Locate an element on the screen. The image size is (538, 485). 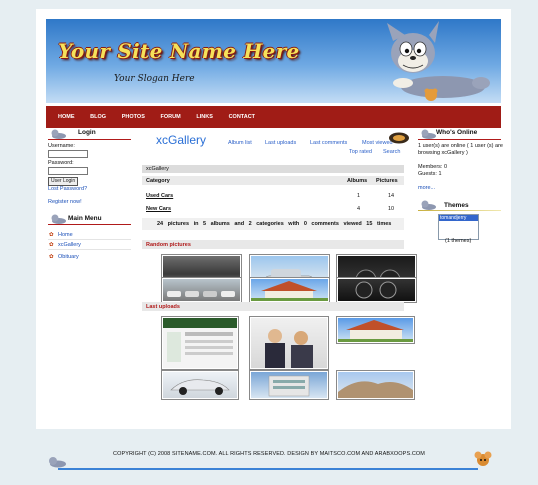
sports-car-image is located at coordinates (200, 387).